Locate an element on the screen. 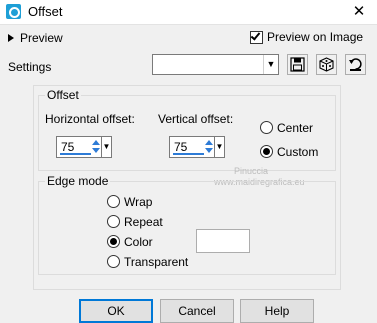  help-button: Help is located at coordinates (277, 311).